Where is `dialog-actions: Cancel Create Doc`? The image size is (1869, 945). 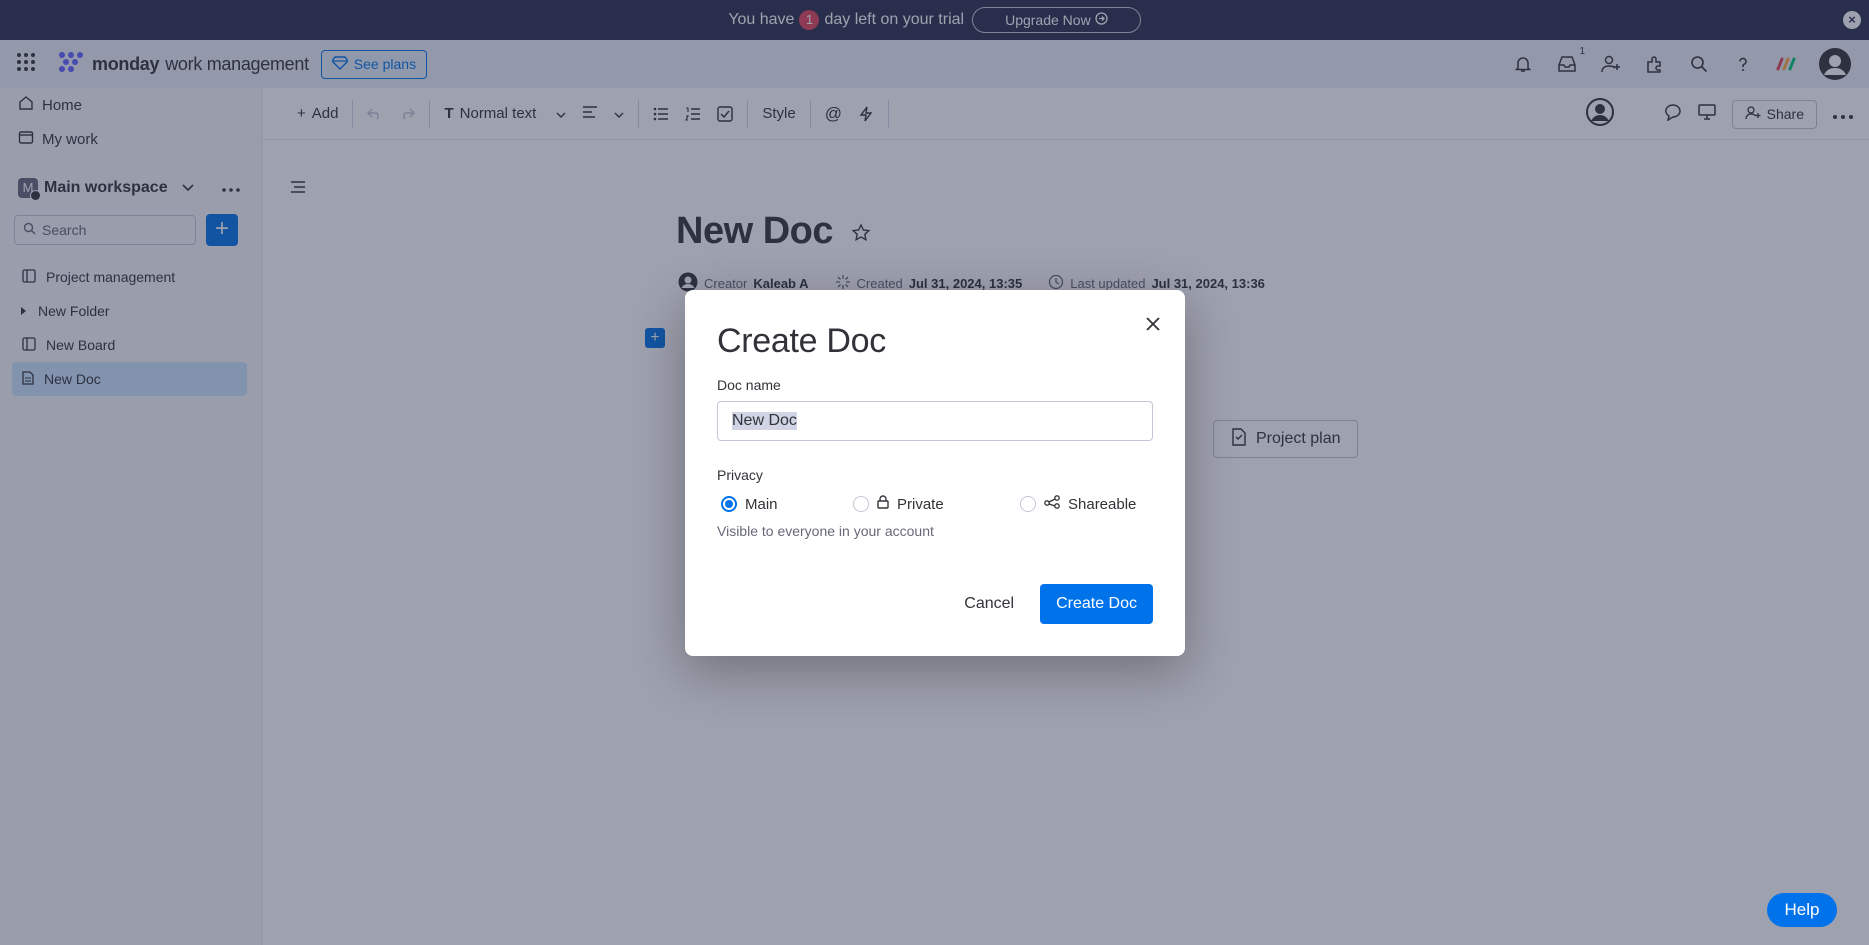 dialog-actions: Cancel Create Doc is located at coordinates (1049, 604).